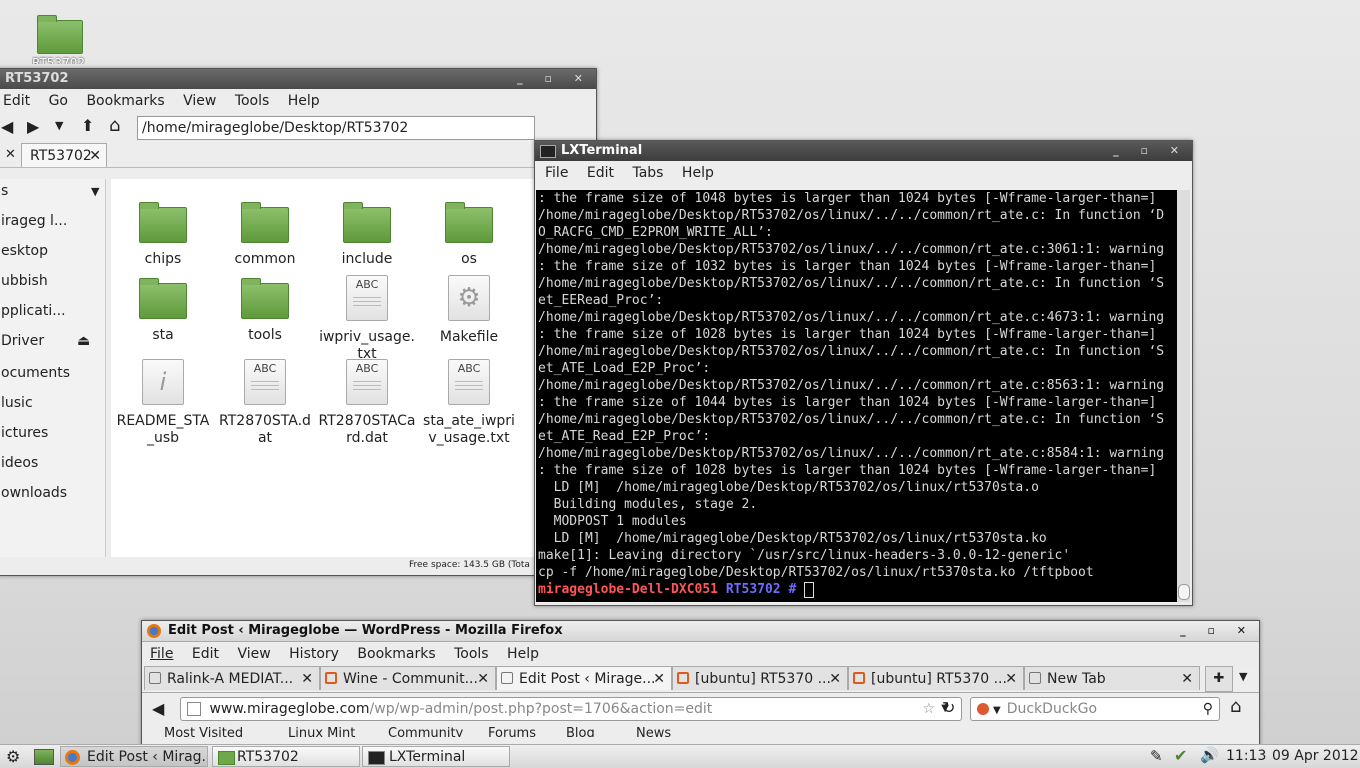 This screenshot has width=1360, height=768. I want to click on file-item: include, so click(367, 233).